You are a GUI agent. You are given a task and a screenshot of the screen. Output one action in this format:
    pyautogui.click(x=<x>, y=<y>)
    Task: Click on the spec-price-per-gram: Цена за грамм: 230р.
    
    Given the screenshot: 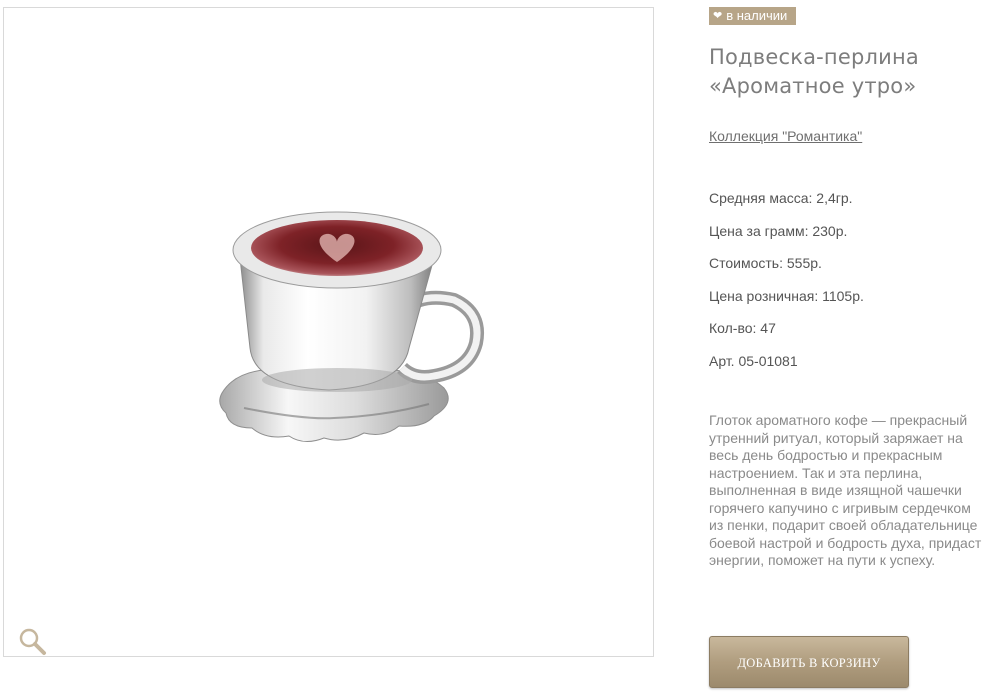 What is the action you would take?
    pyautogui.click(x=778, y=230)
    